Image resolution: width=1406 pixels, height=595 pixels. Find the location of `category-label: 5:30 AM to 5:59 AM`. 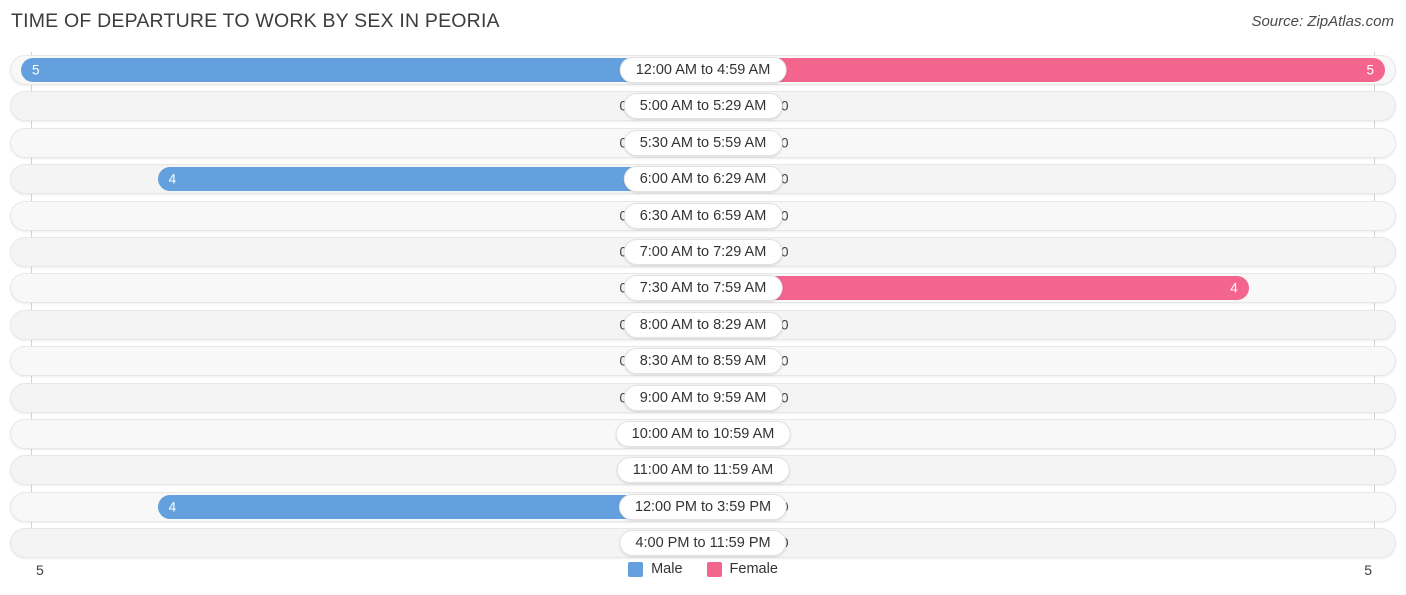

category-label: 5:30 AM to 5:59 AM is located at coordinates (703, 142).